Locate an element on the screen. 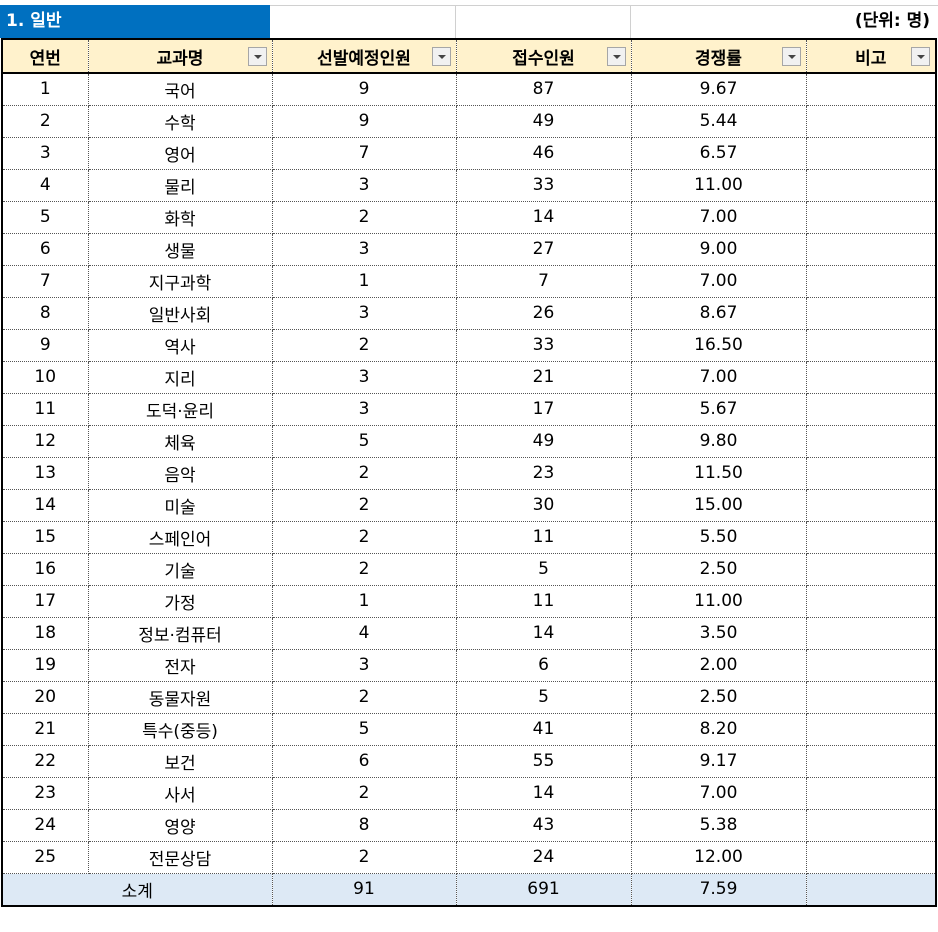 The image size is (938, 932). header-cell-ratio: 경쟁률 is located at coordinates (718, 56).